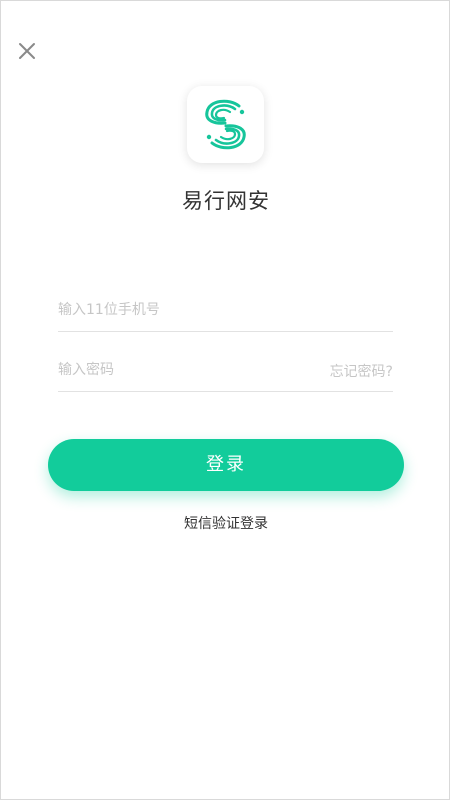  Describe the element at coordinates (361, 371) in the screenshot. I see `forgot-password-link: 忘记密码?` at that location.